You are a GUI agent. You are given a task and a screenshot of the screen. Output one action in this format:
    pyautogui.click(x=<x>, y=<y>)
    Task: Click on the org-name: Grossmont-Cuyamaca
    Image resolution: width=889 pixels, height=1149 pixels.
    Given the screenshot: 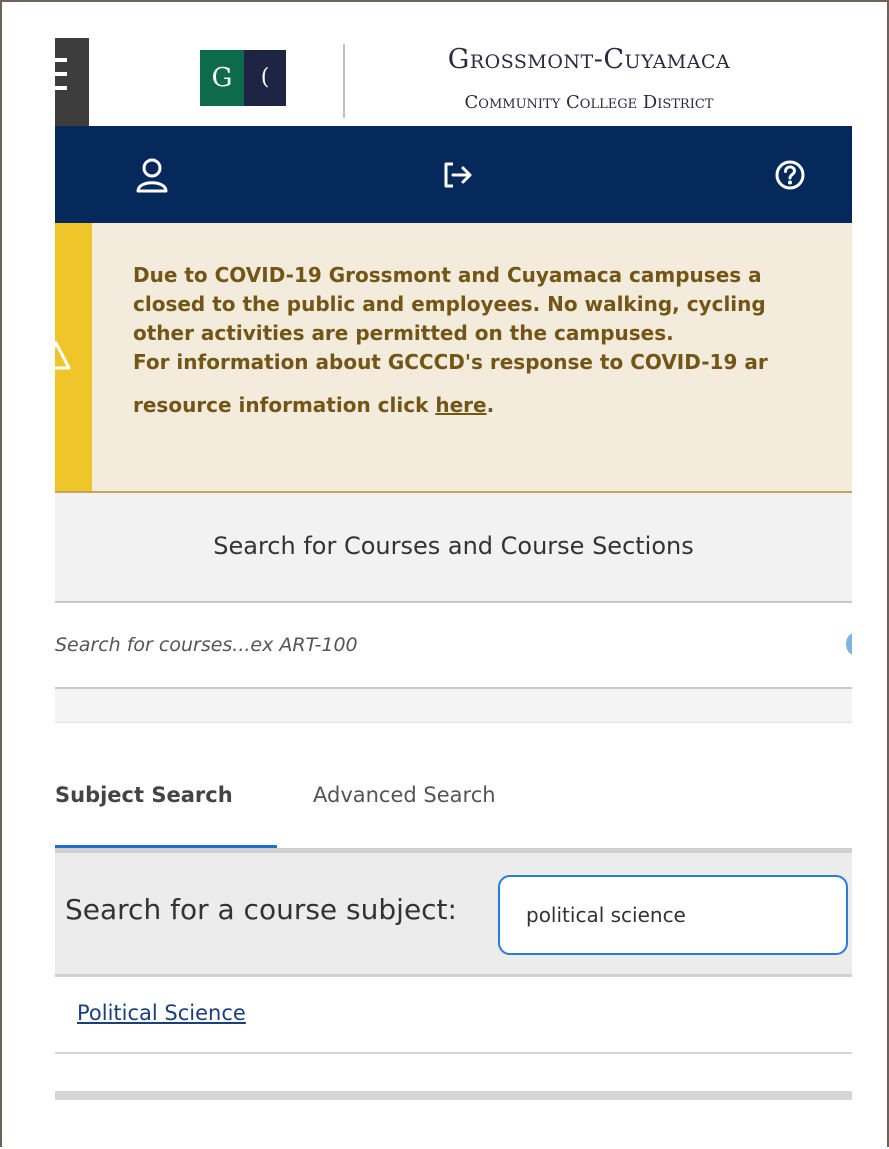 What is the action you would take?
    pyautogui.click(x=589, y=59)
    